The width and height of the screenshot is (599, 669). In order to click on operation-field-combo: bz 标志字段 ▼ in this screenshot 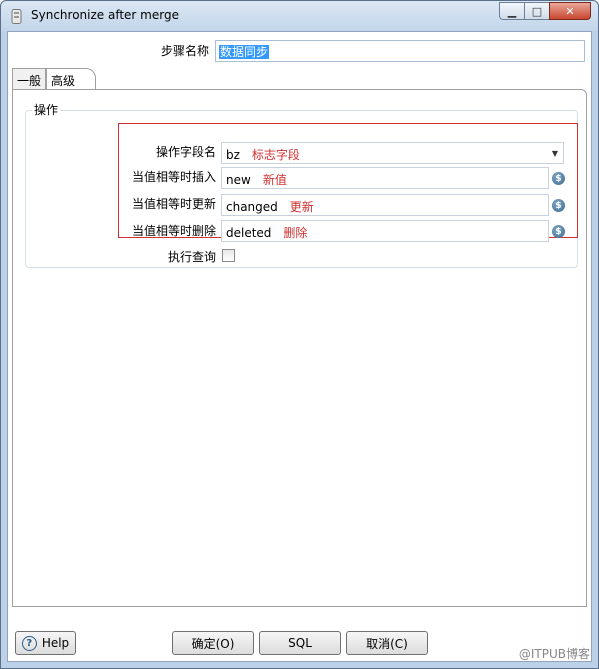, I will do `click(392, 153)`.